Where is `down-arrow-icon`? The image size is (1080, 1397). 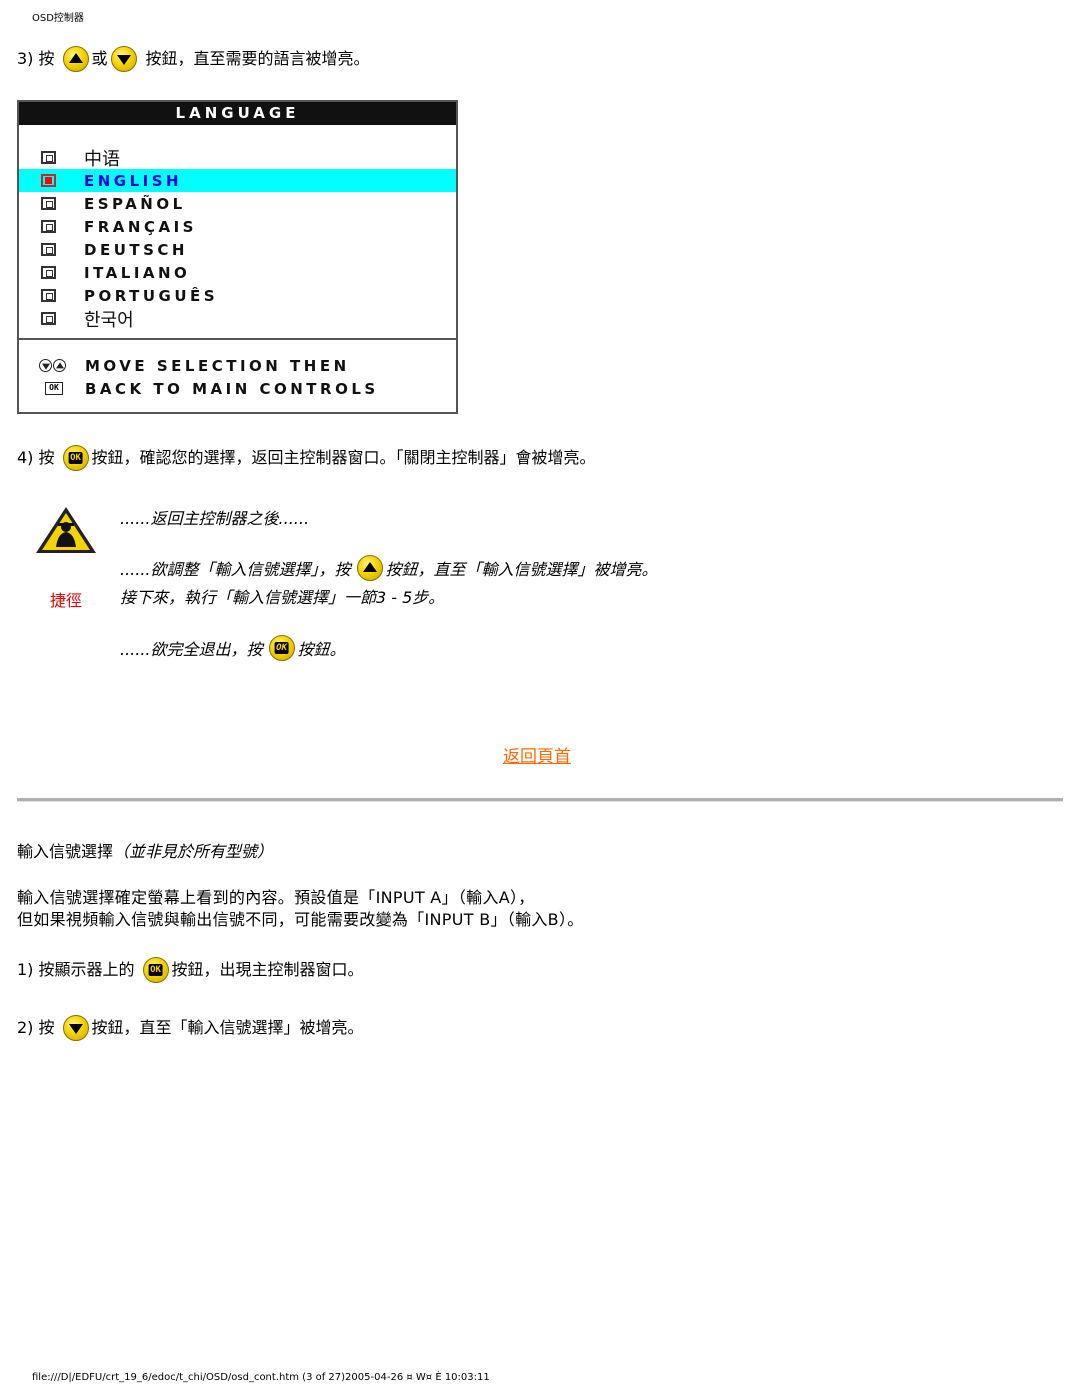 down-arrow-icon is located at coordinates (45, 365).